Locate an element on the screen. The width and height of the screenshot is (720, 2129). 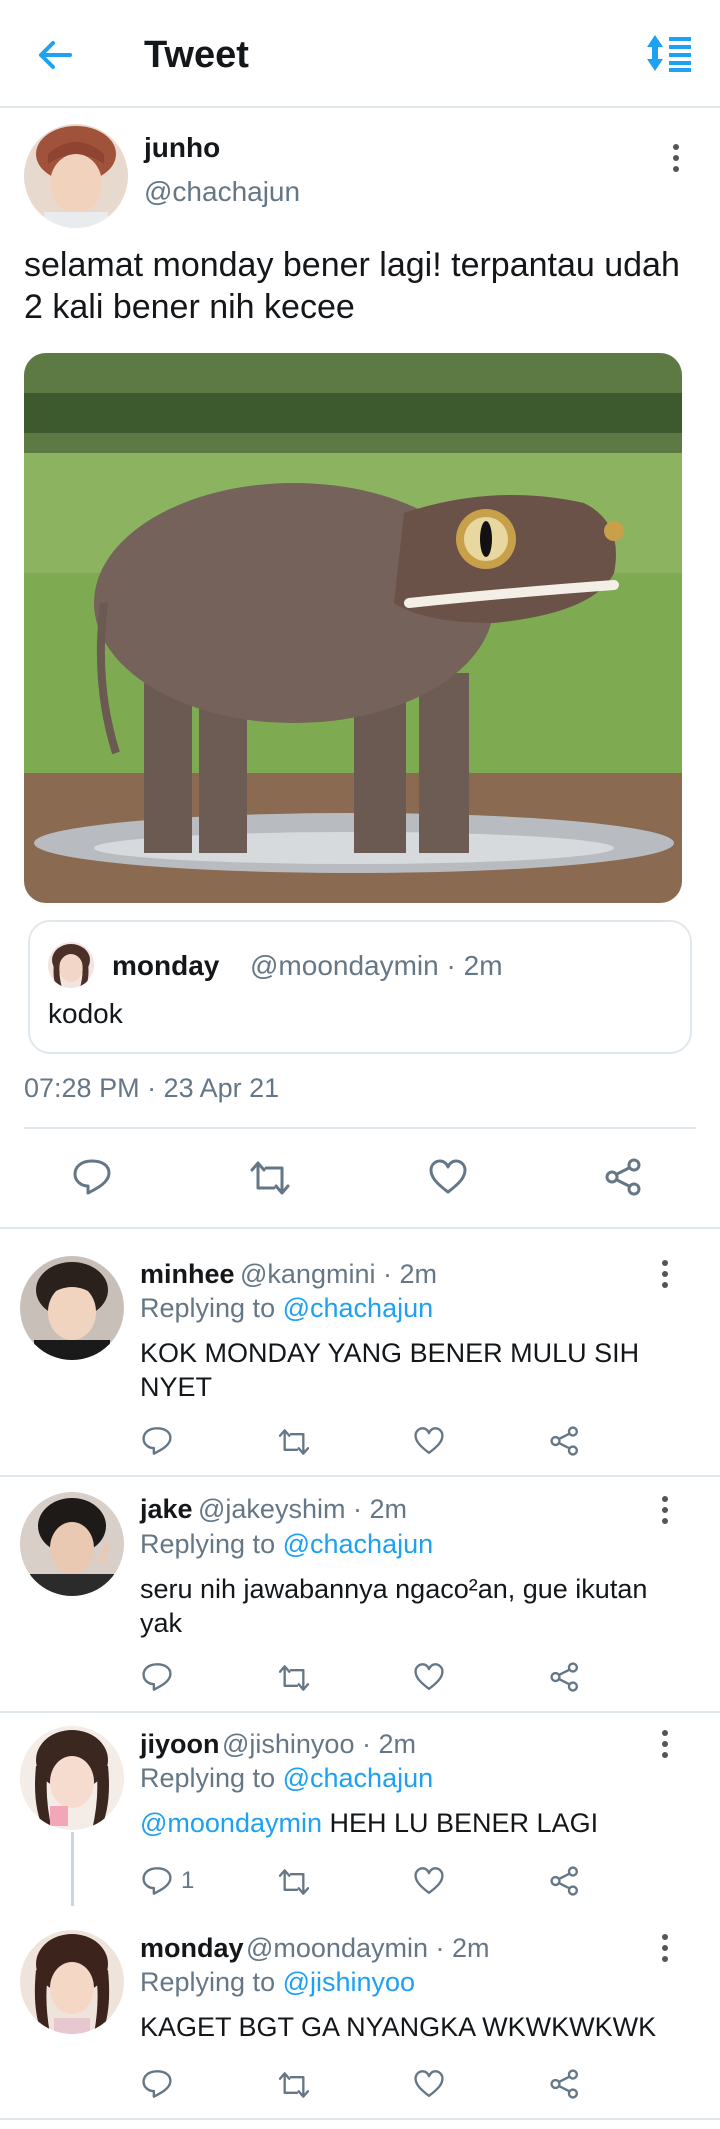
sort-icon is located at coordinates (669, 53).